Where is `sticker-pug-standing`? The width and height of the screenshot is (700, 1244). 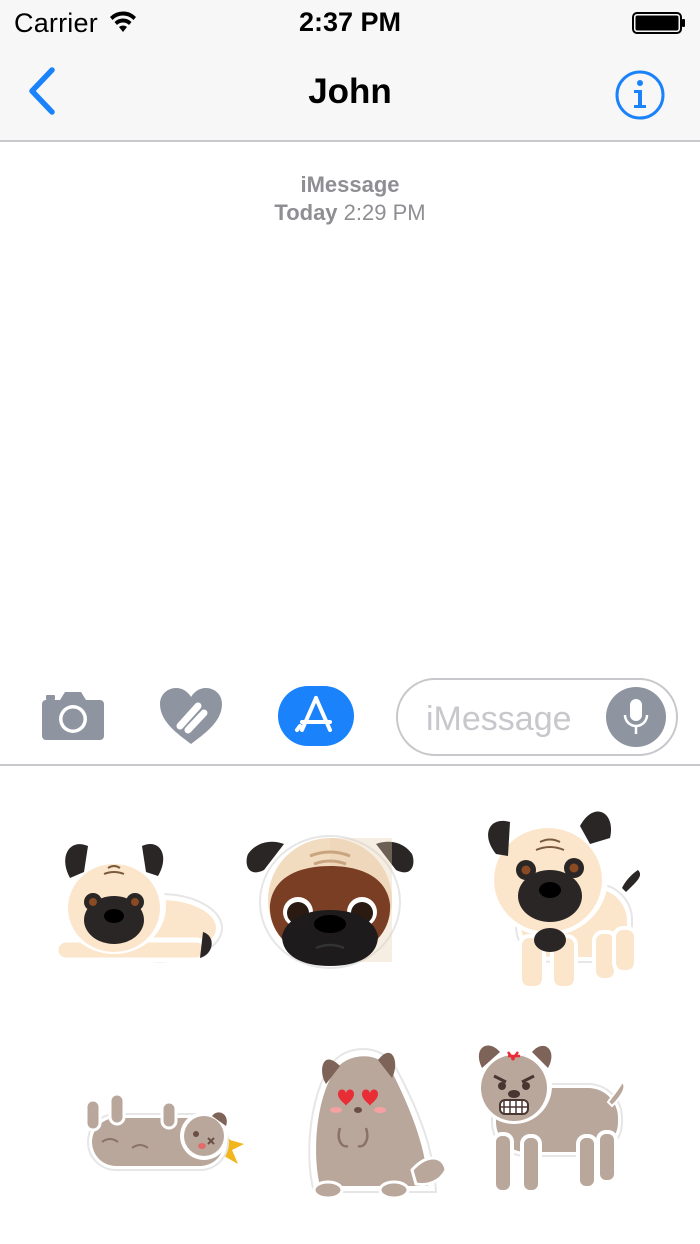 sticker-pug-standing is located at coordinates (561, 900).